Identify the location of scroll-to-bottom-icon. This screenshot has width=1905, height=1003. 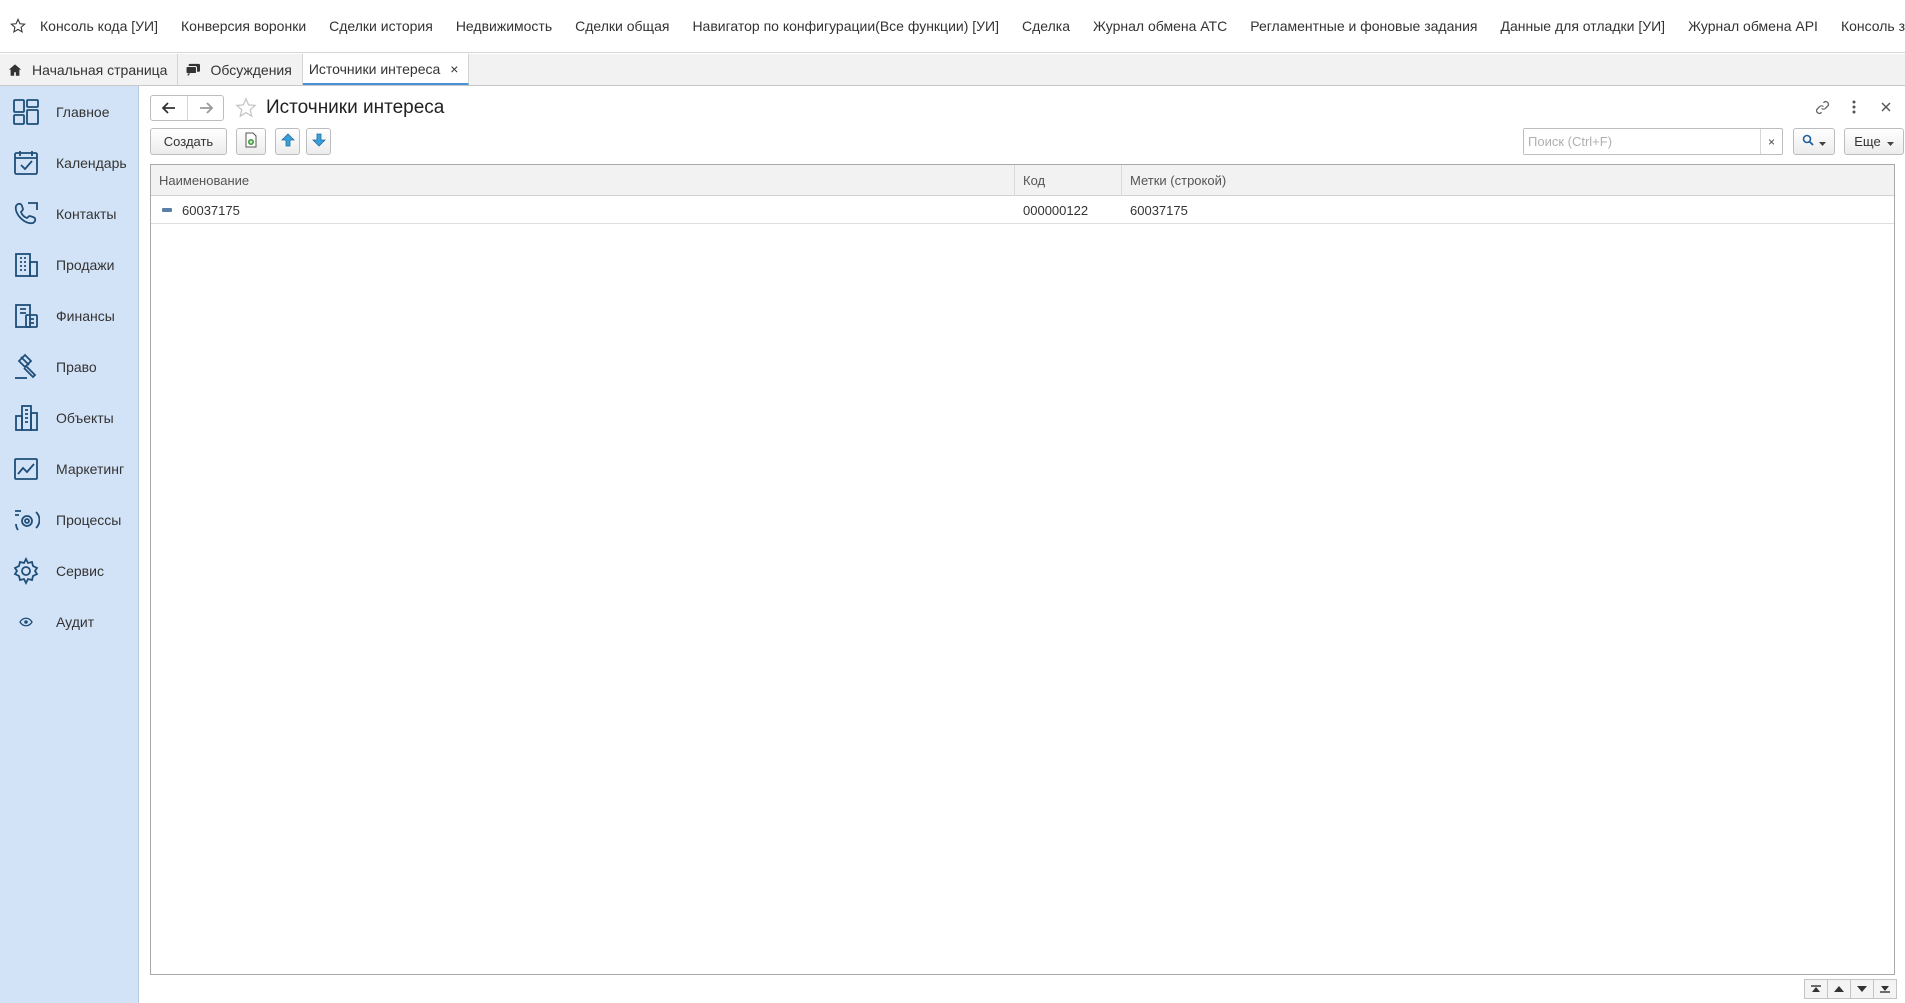
(1885, 989).